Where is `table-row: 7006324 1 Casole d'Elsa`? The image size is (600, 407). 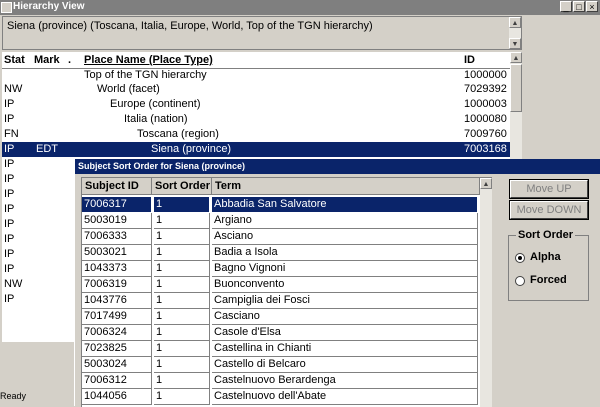 table-row: 7006324 1 Casole d'Elsa is located at coordinates (287, 333).